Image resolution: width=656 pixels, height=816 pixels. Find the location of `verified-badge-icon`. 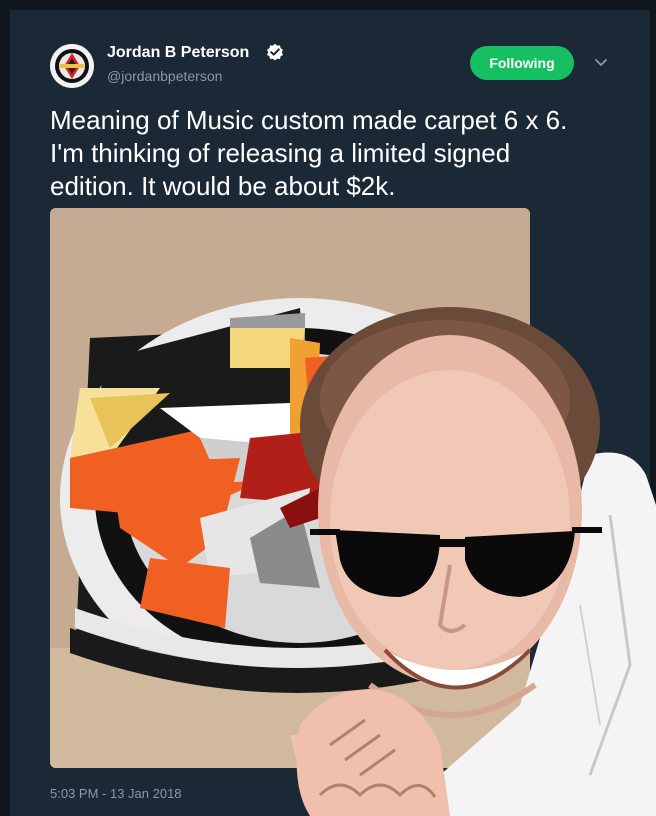

verified-badge-icon is located at coordinates (275, 52).